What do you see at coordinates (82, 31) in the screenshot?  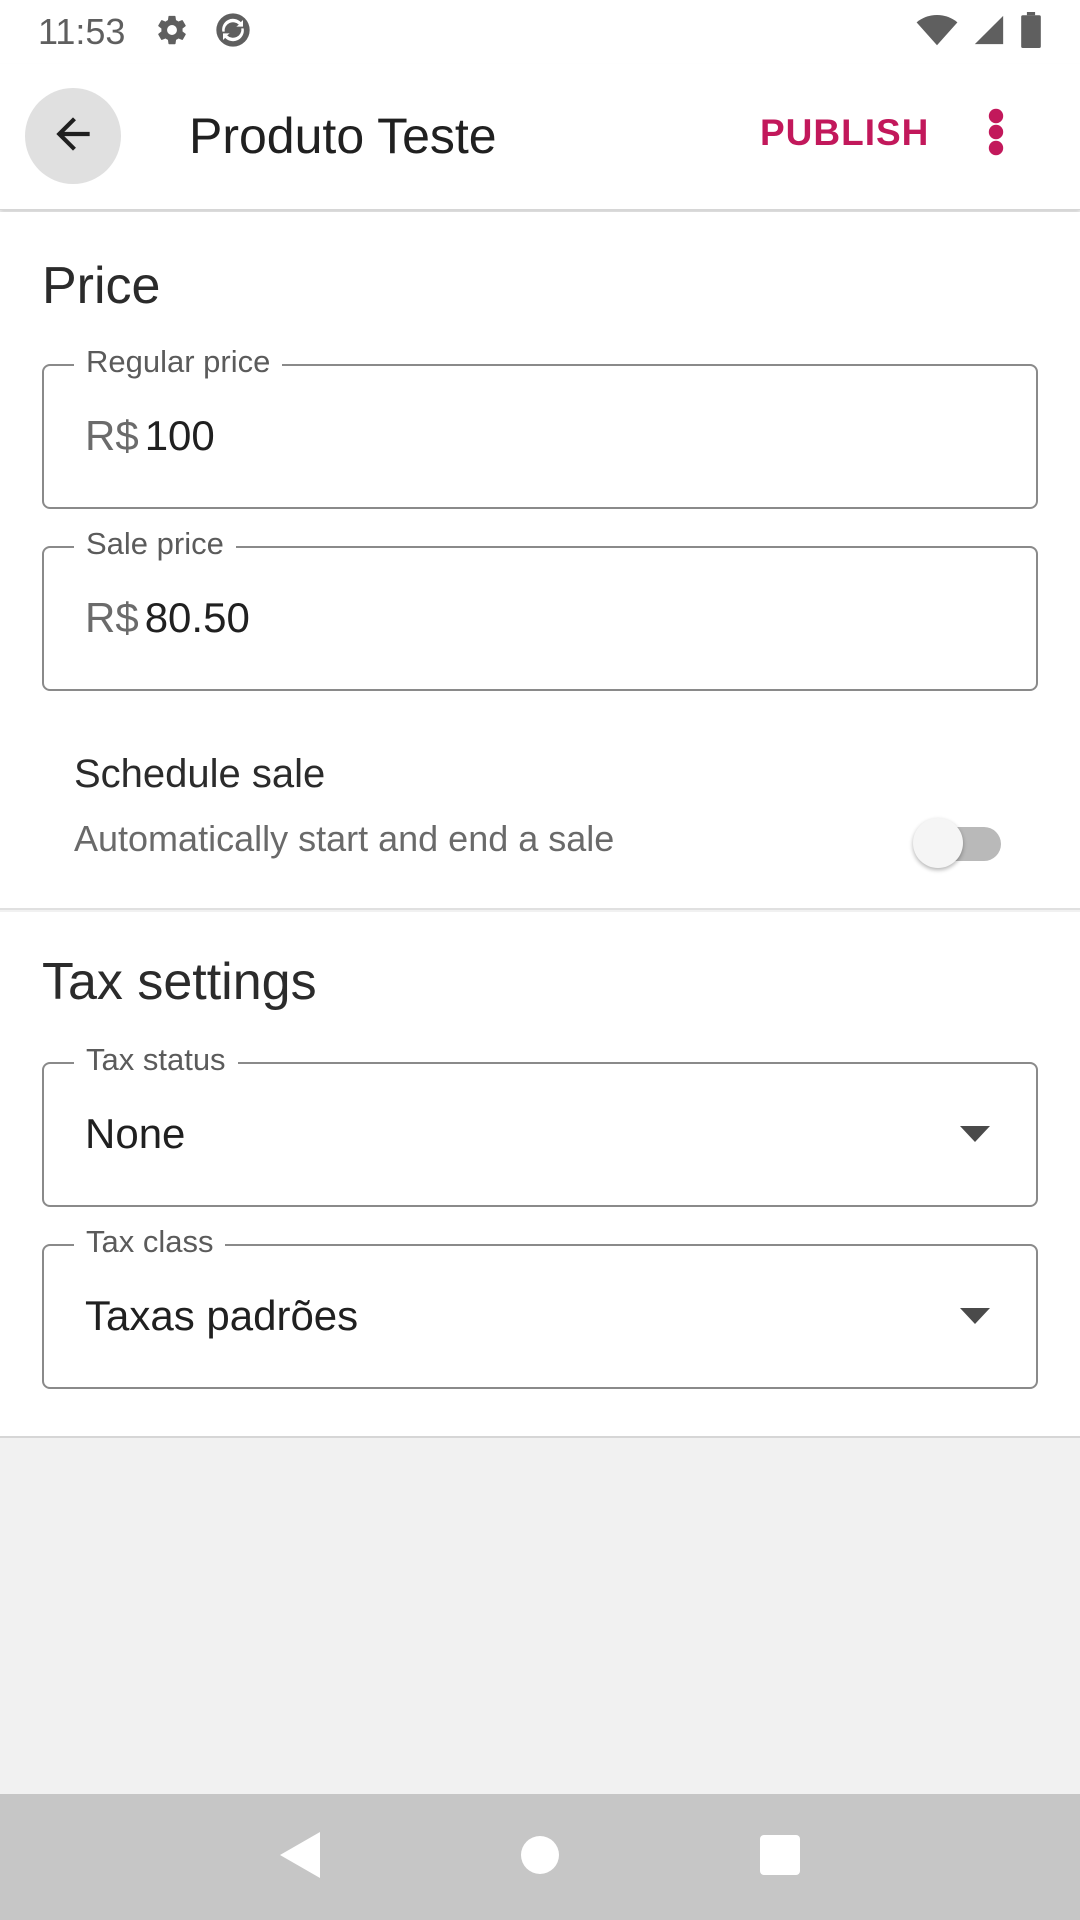 I see `status-time: 11:53` at bounding box center [82, 31].